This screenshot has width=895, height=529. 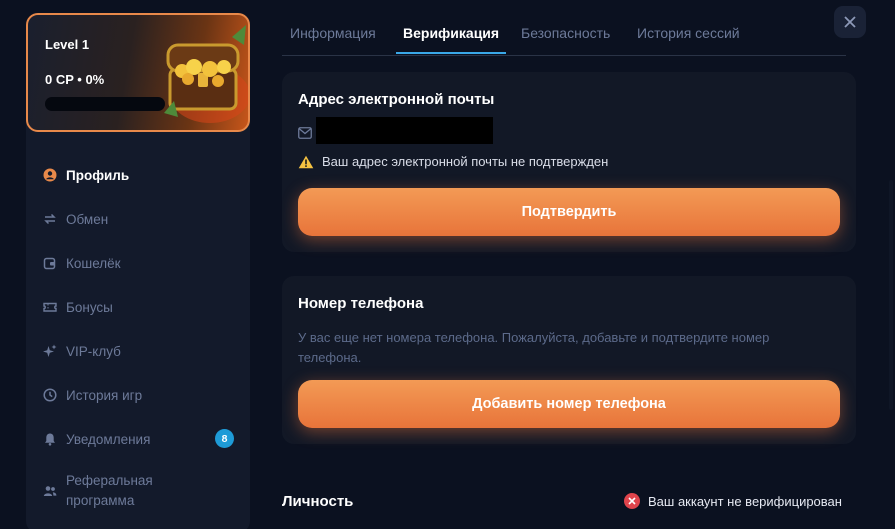 What do you see at coordinates (138, 263) in the screenshot?
I see `sidebar-item-wallet: Кошелёк` at bounding box center [138, 263].